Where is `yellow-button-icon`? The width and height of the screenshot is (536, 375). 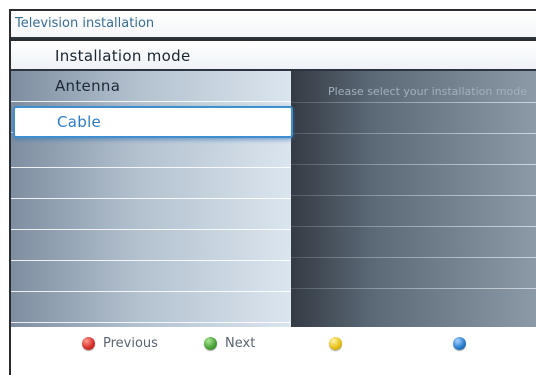
yellow-button-icon is located at coordinates (335, 343).